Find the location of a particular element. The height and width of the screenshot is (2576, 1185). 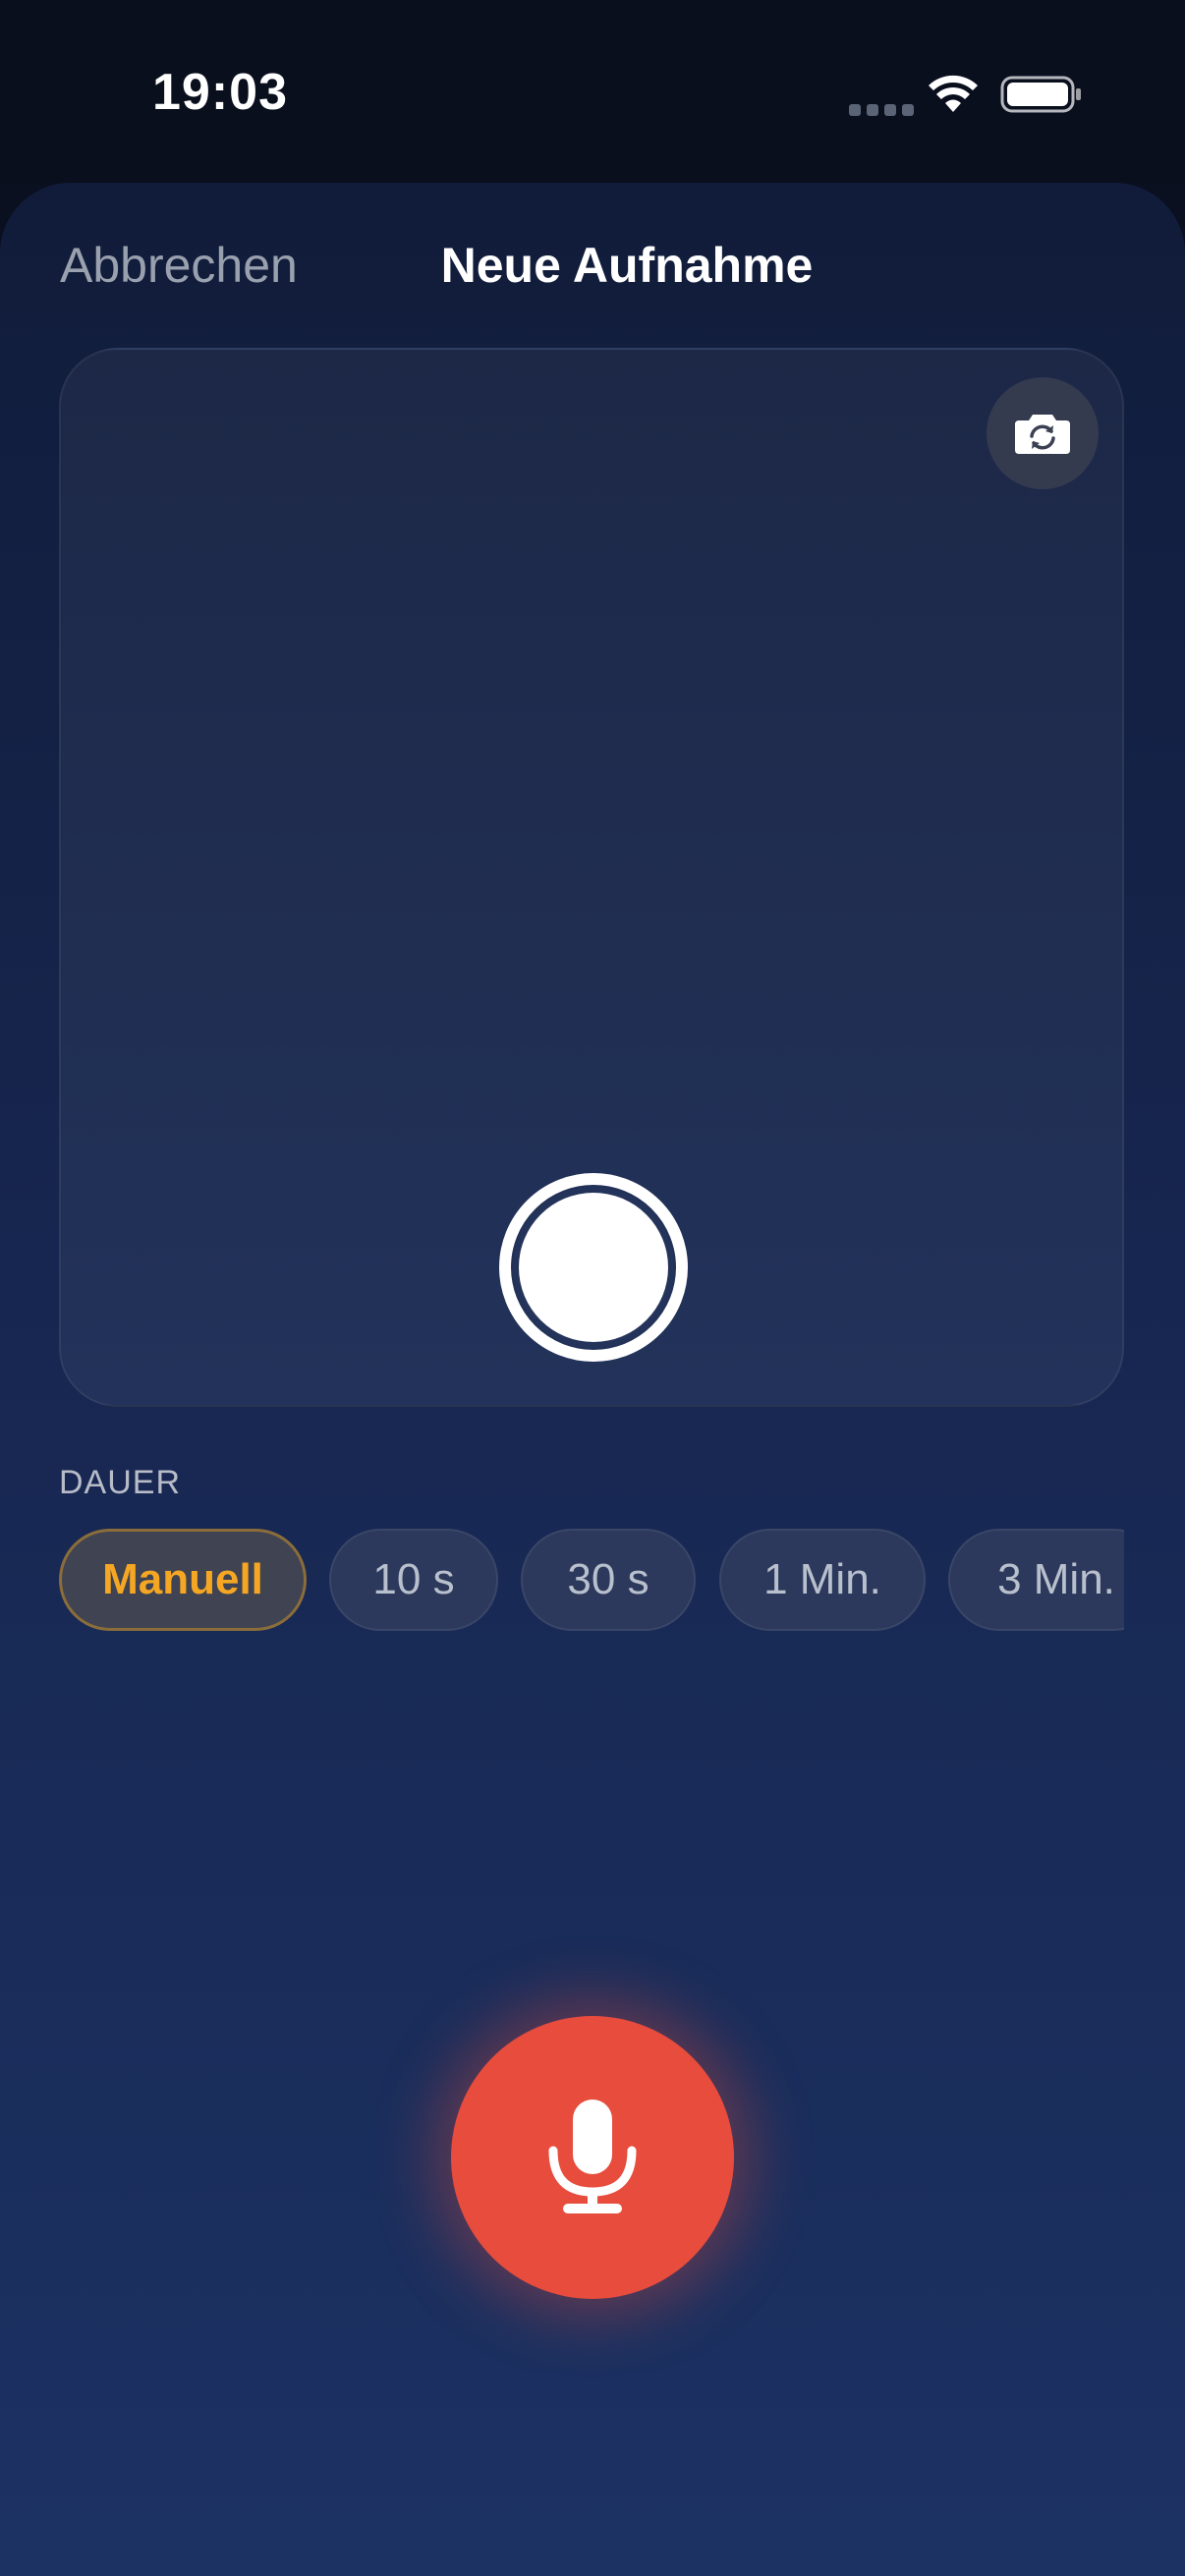

shutter-icon is located at coordinates (594, 1267).